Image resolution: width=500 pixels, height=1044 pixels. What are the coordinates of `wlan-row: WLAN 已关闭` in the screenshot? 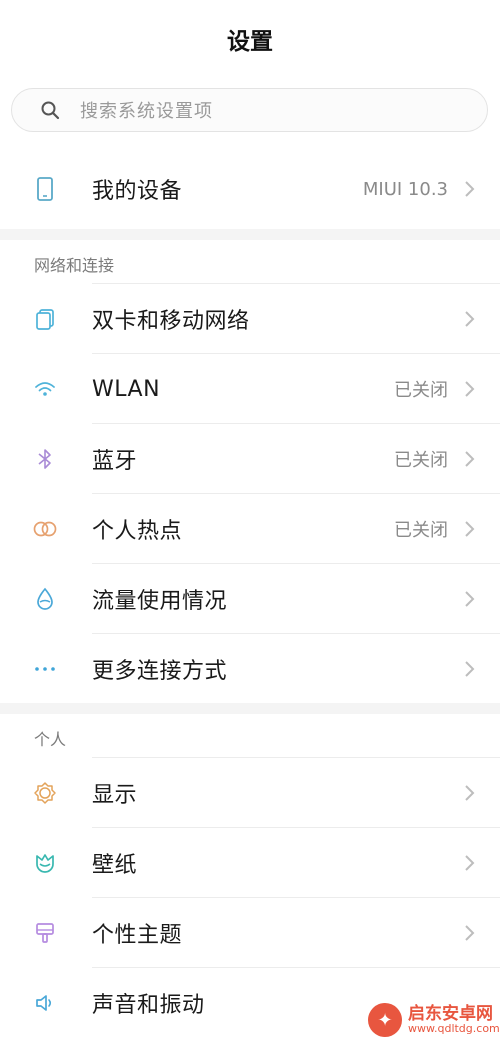 It's located at (250, 389).